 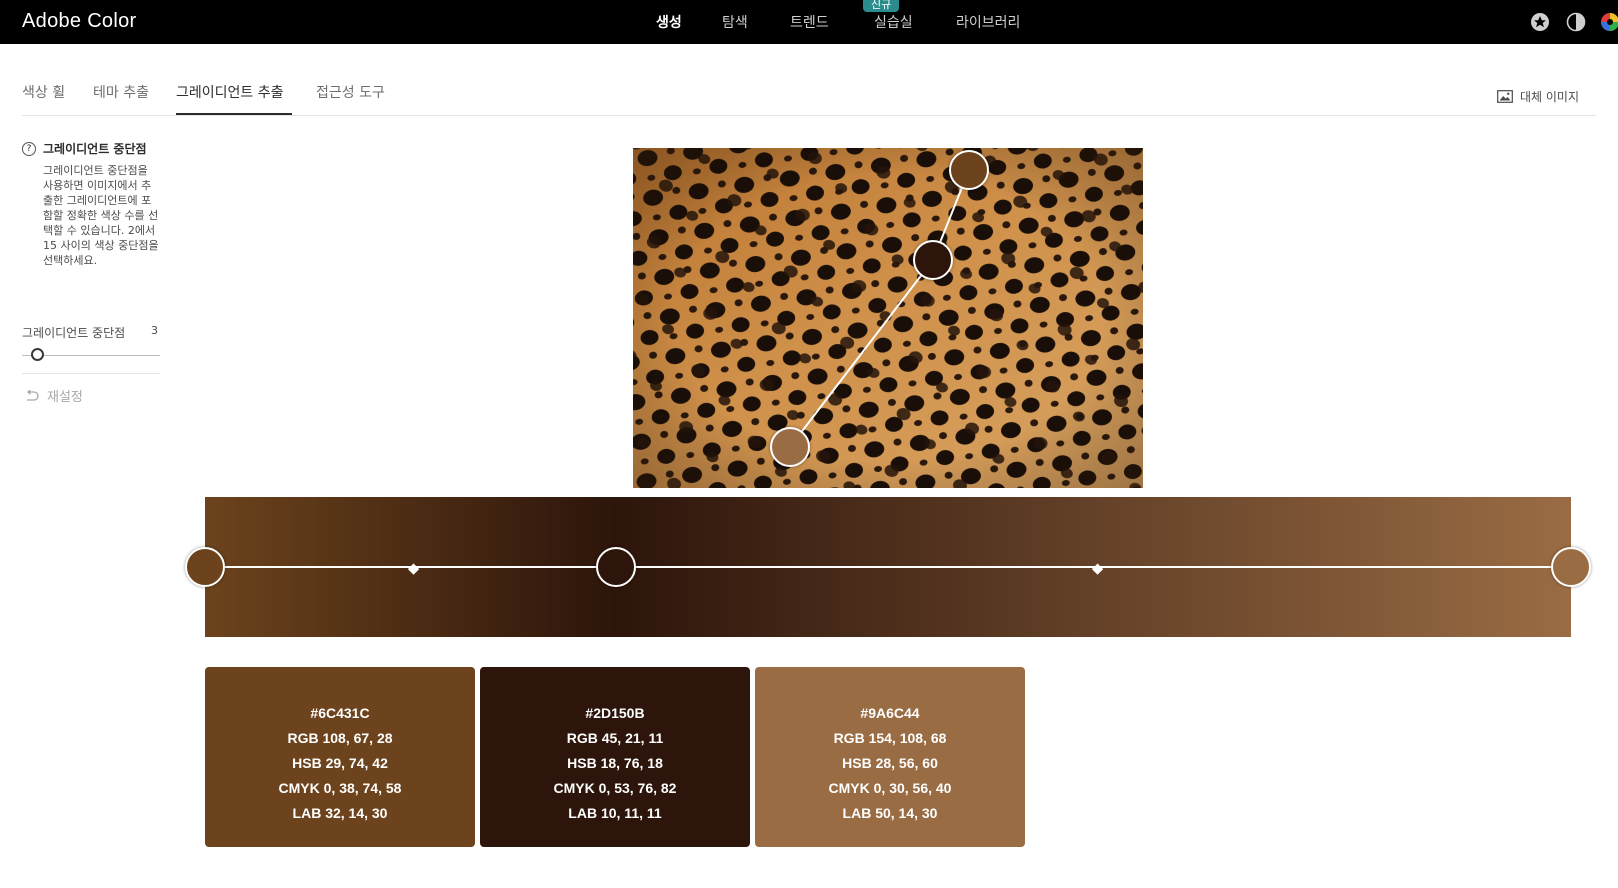 I want to click on color-wheel-icon, so click(x=1609, y=22).